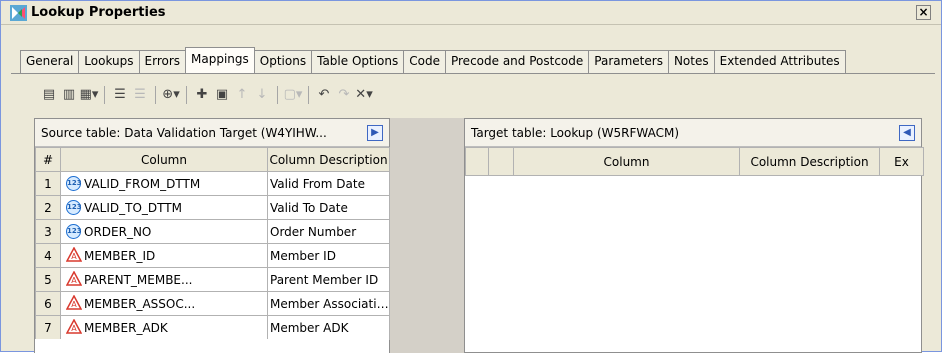 This screenshot has width=942, height=354. What do you see at coordinates (162, 61) in the screenshot?
I see `tab-errors: Errors` at bounding box center [162, 61].